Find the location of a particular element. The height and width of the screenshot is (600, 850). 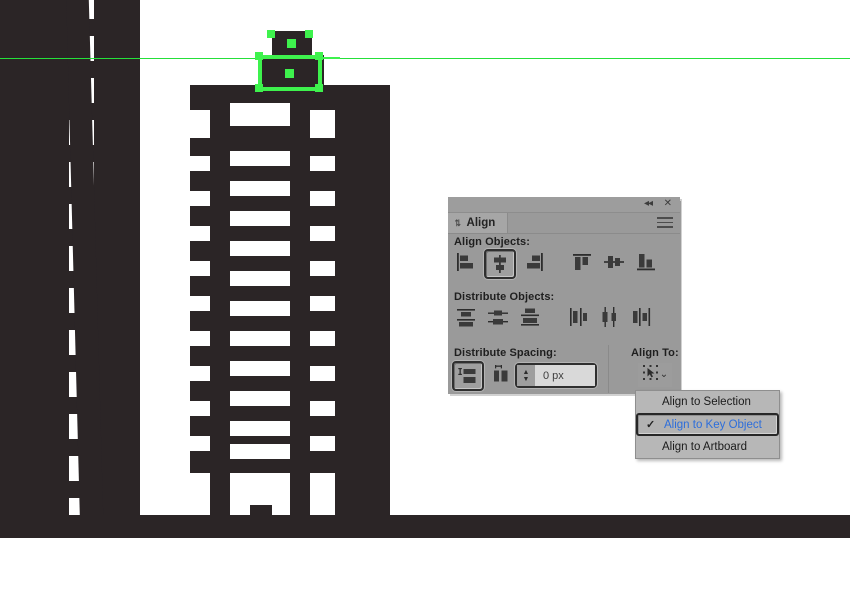

chevron-down-icon: ⌄ is located at coordinates (664, 375).